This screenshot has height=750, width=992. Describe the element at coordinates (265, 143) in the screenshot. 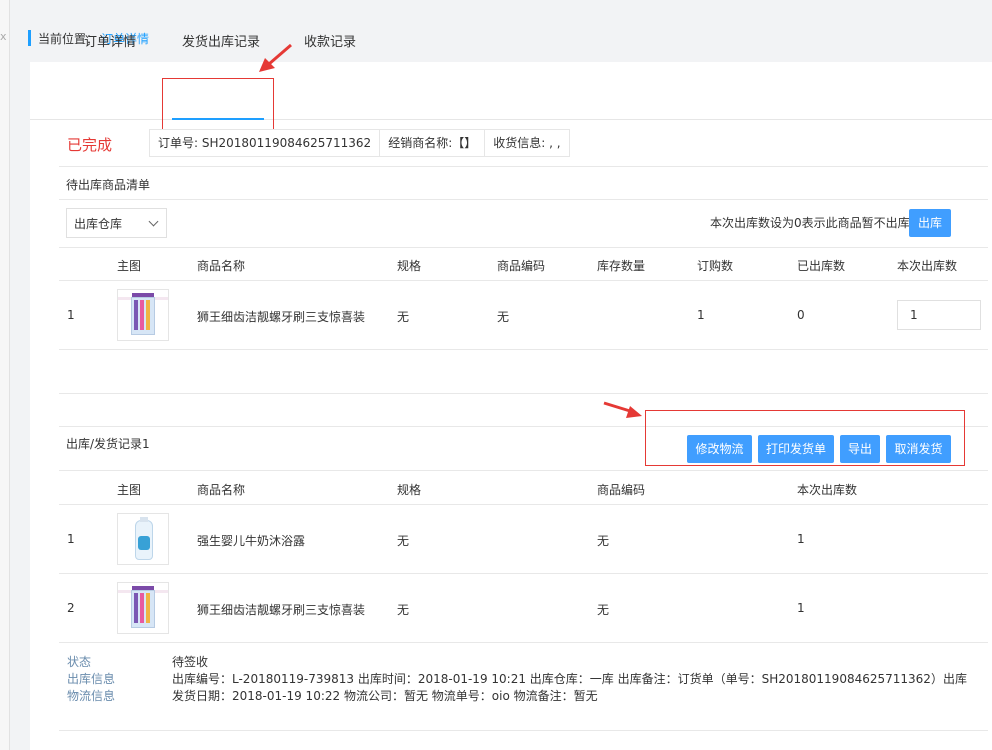

I see `order-number: 订单号: SH20180119084625711362` at that location.